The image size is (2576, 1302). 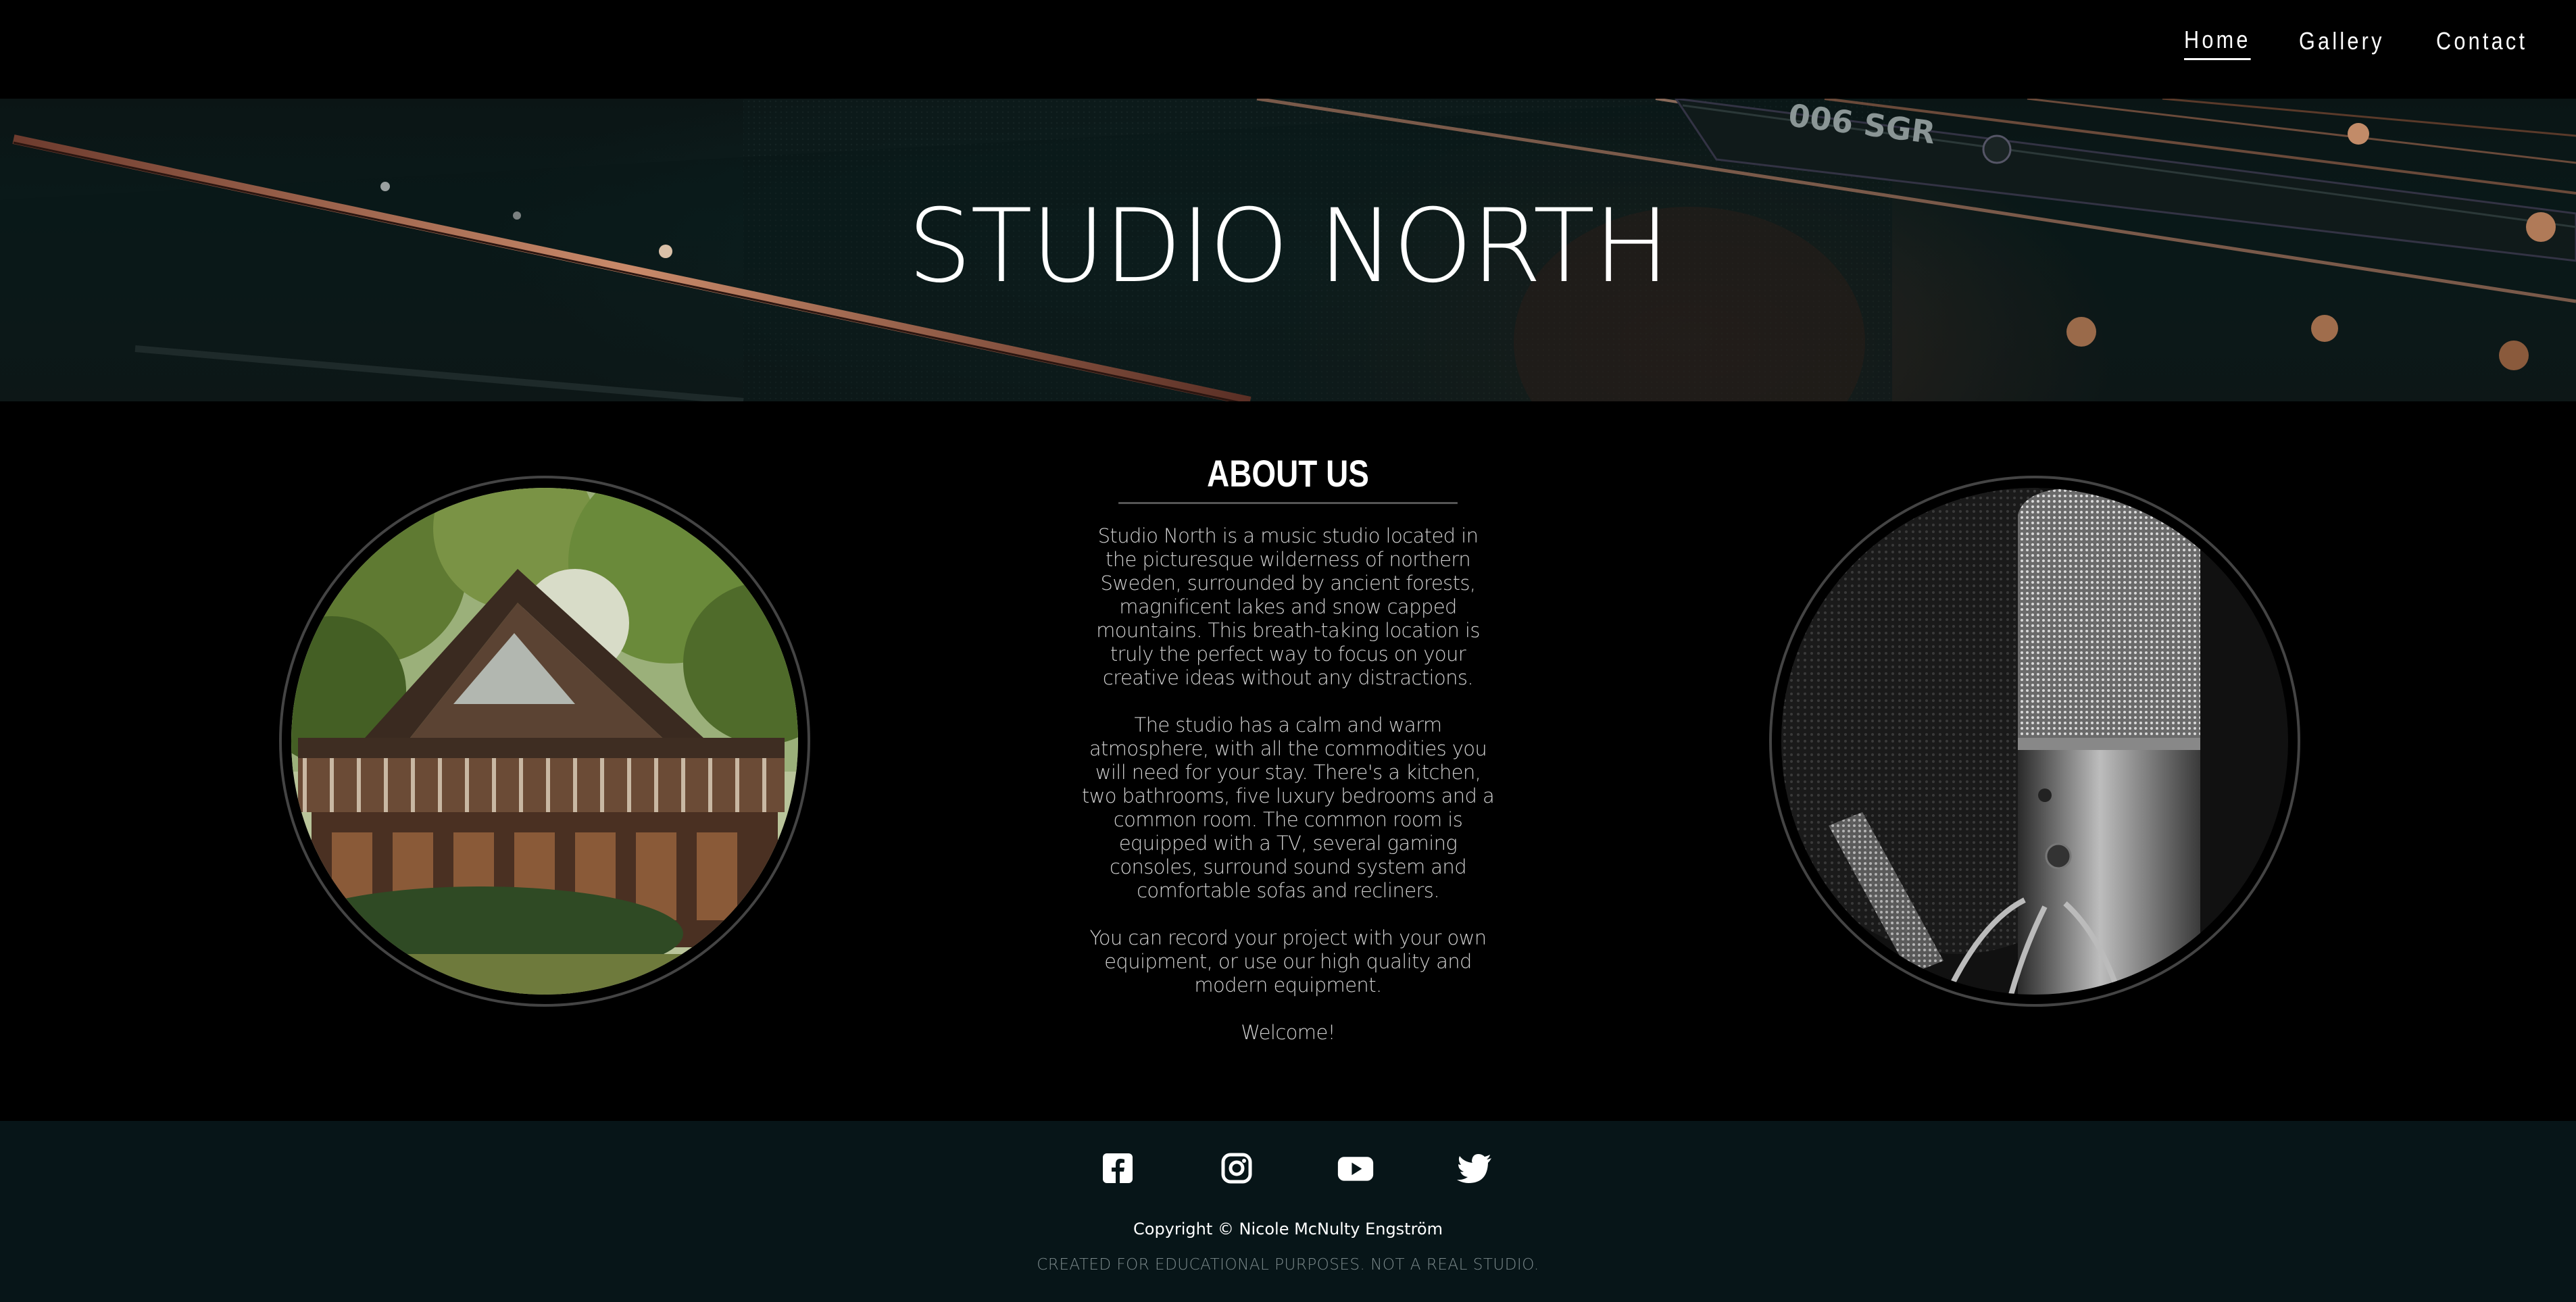 I want to click on youtube-icon, so click(x=1356, y=1168).